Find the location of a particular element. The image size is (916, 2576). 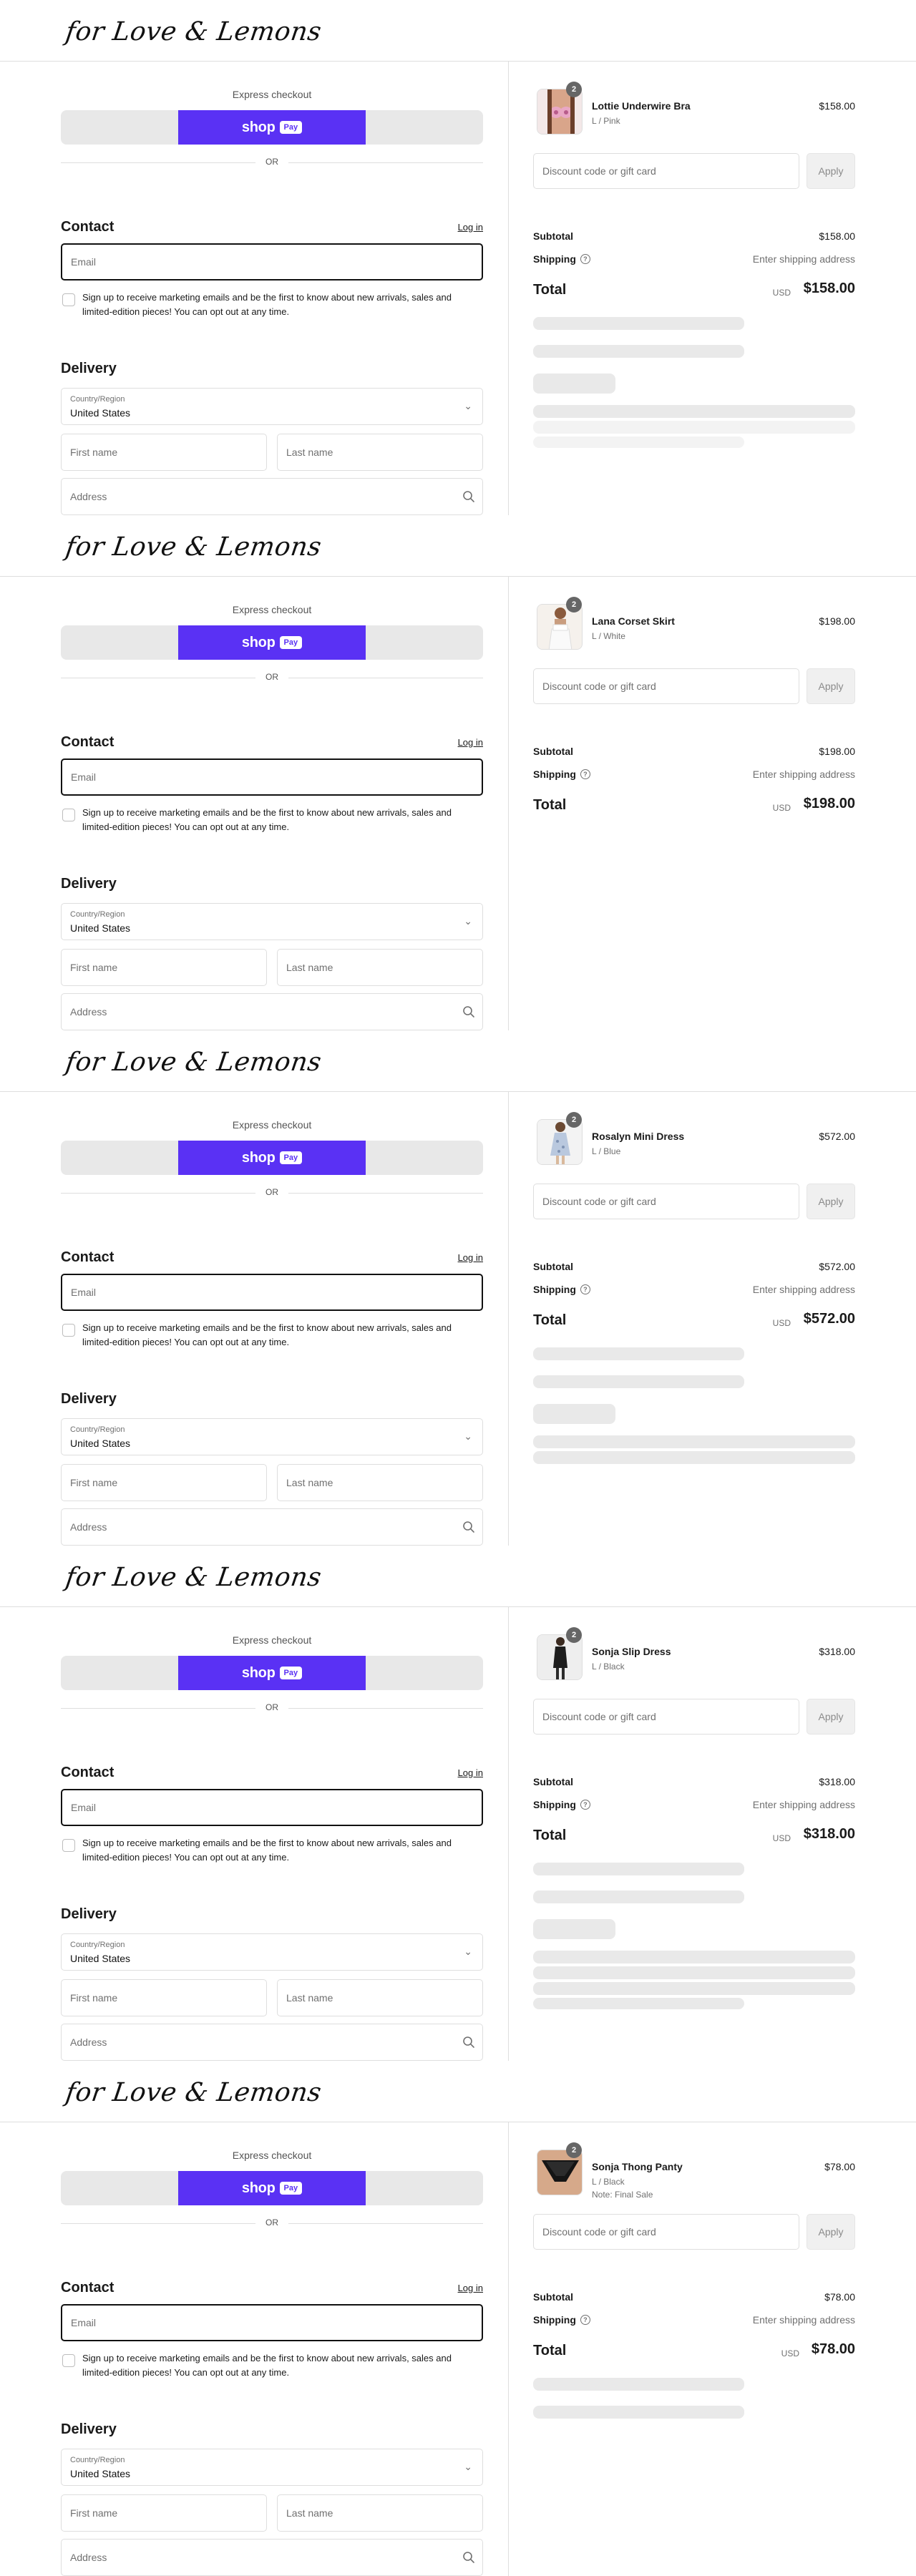

total-value: $572.00 is located at coordinates (829, 1319).